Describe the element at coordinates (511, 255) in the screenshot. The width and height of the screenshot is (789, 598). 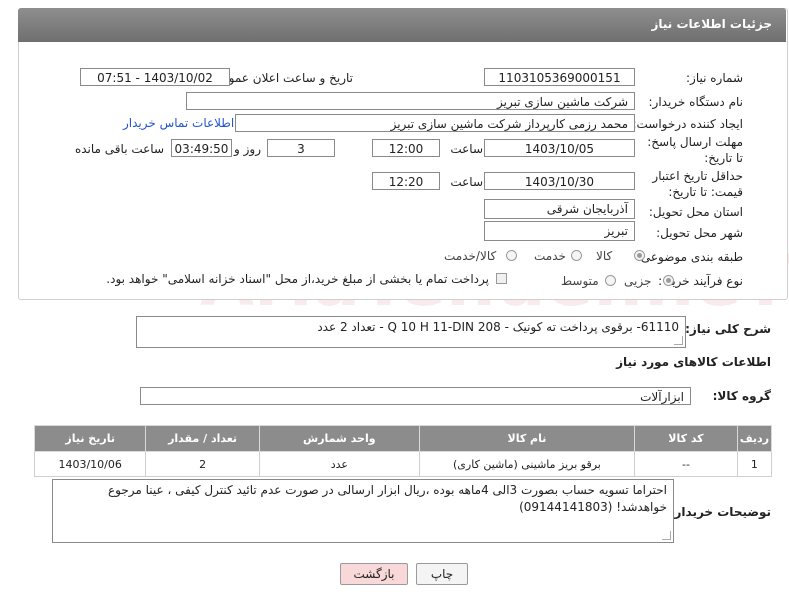
I see `category-radio-goods-service` at that location.